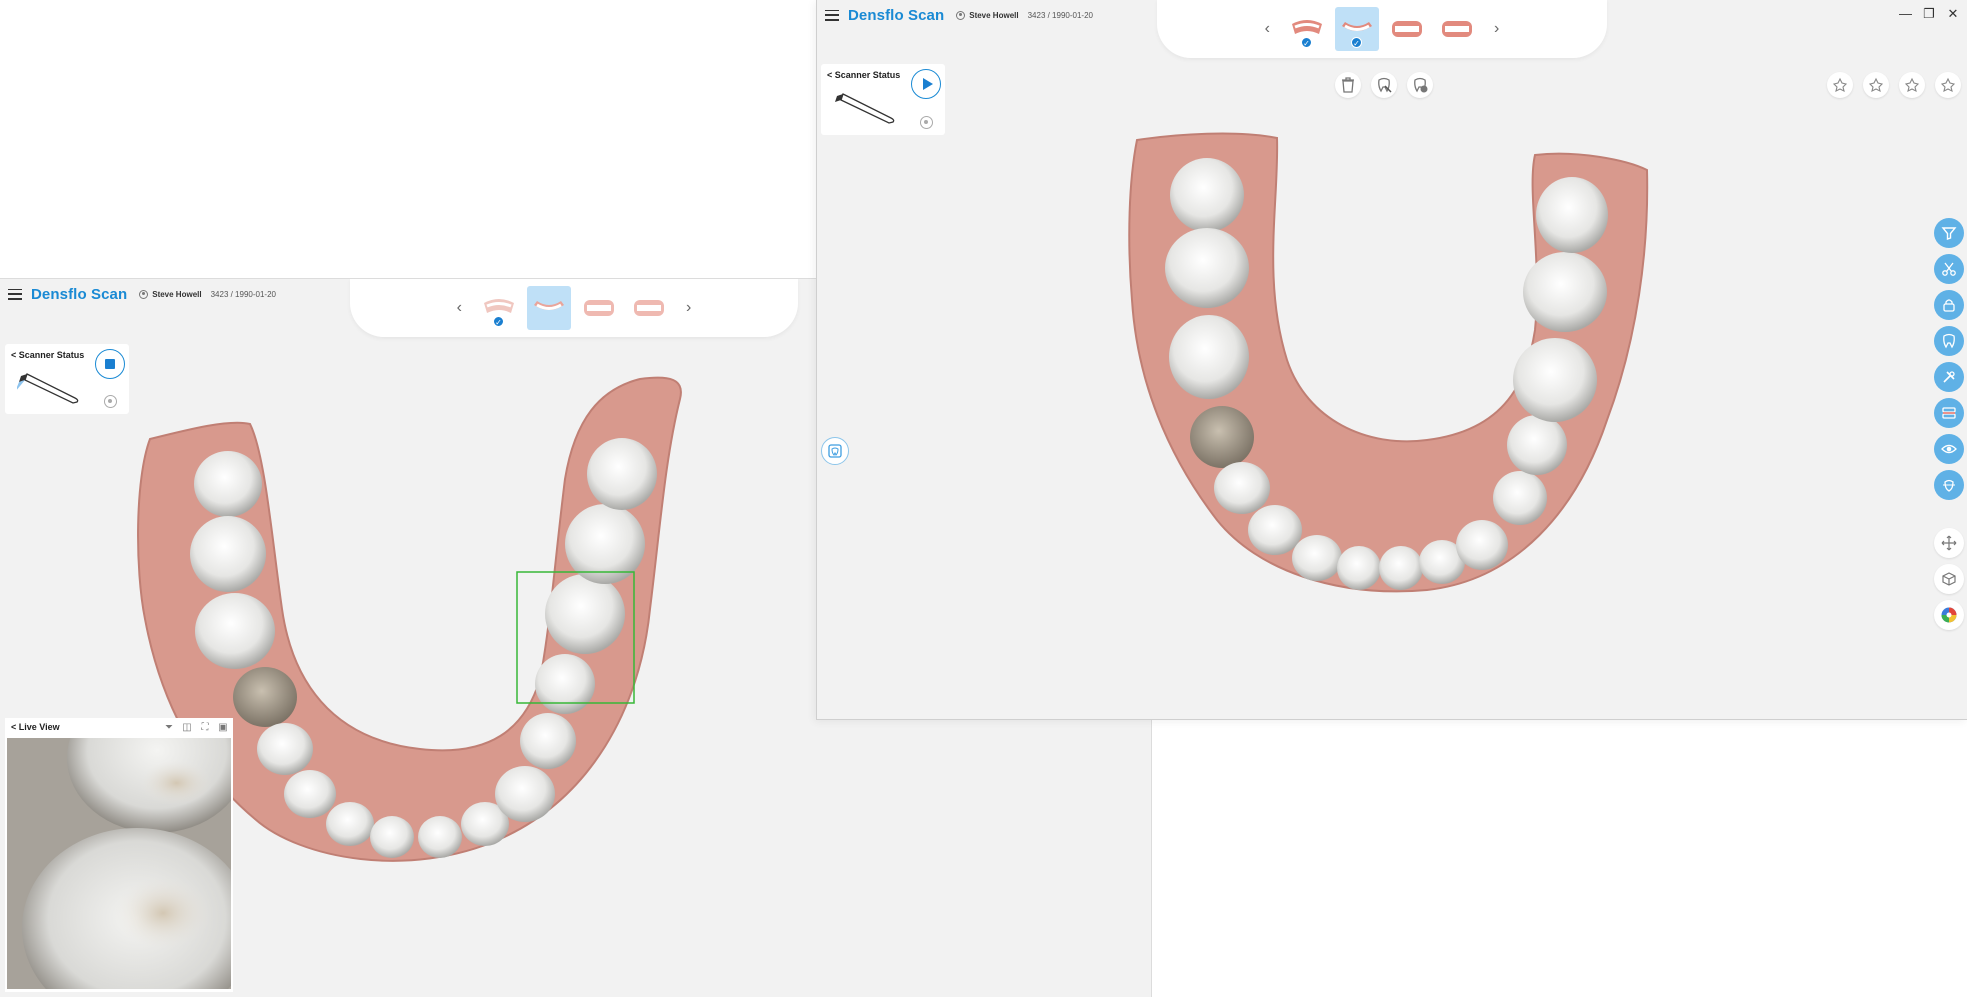 This screenshot has width=1967, height=997. I want to click on play-scan-button, so click(926, 84).